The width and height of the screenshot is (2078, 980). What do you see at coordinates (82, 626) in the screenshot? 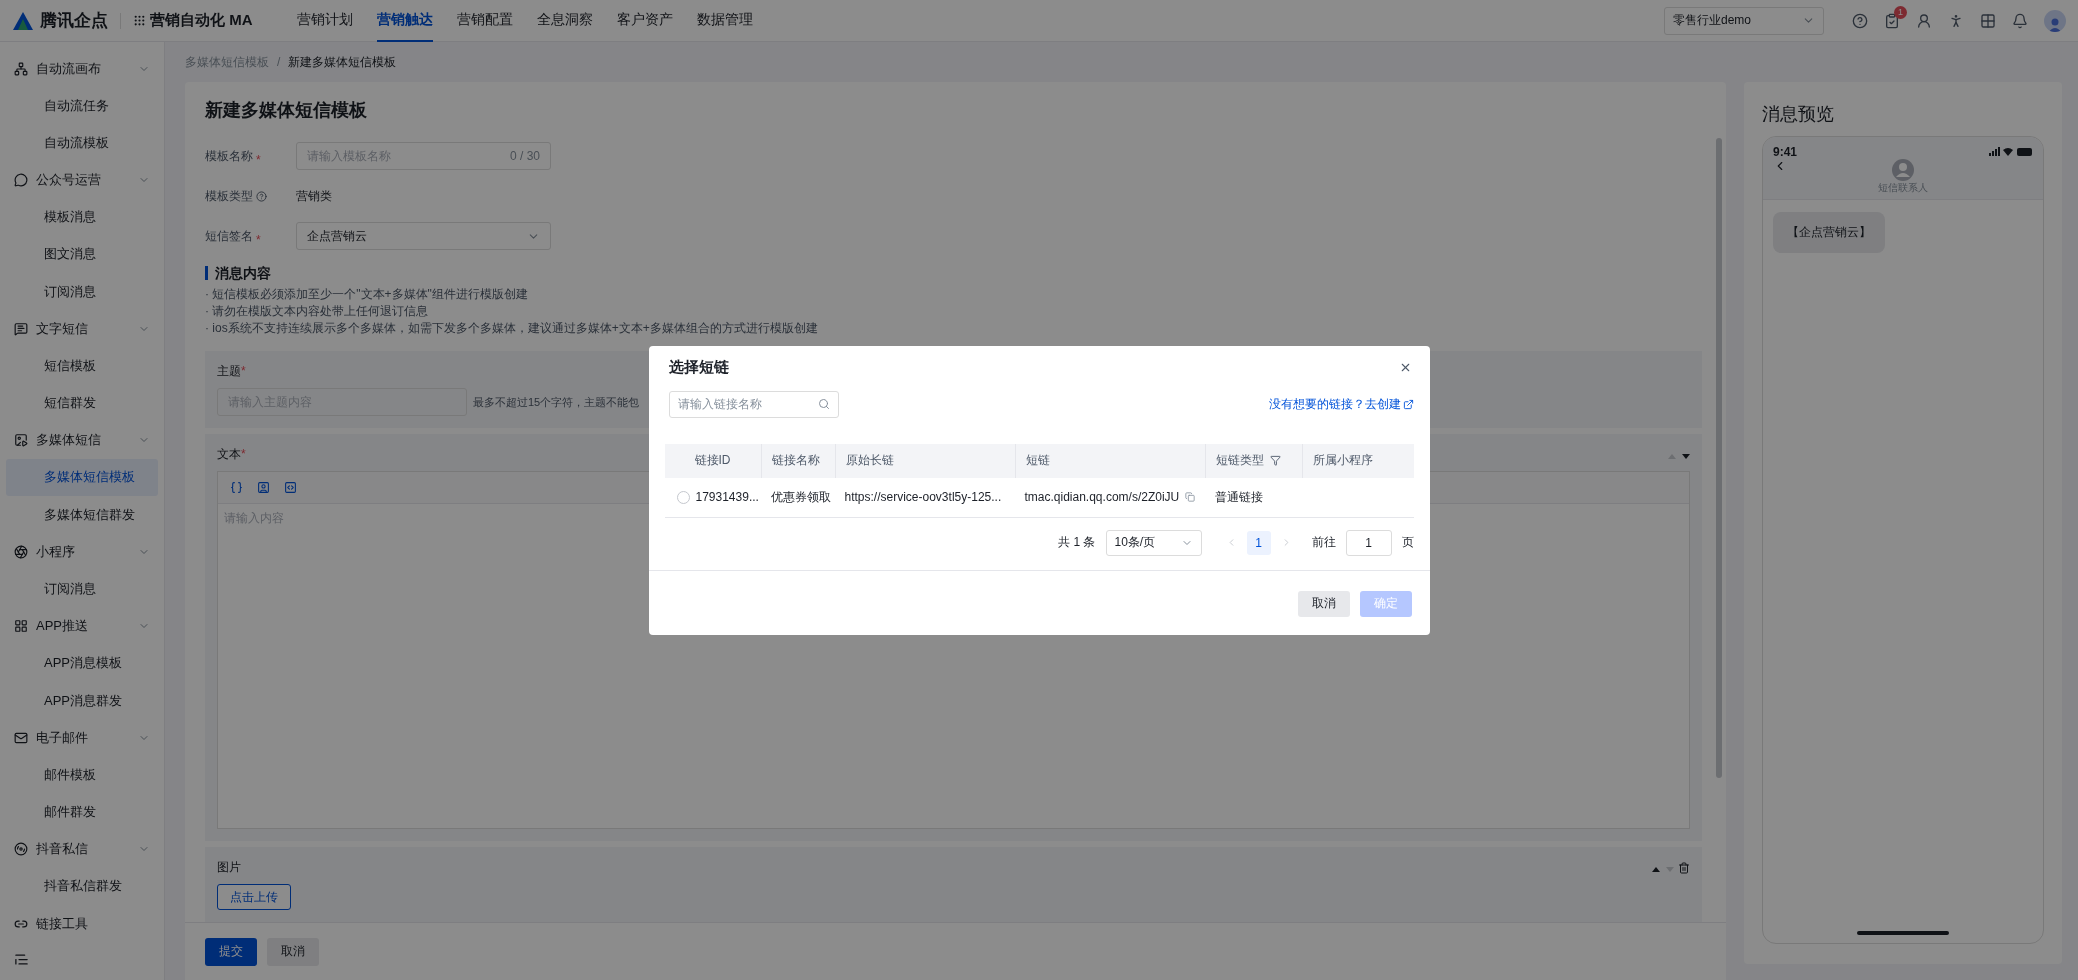
I see `sidebar-group: APP推送` at bounding box center [82, 626].